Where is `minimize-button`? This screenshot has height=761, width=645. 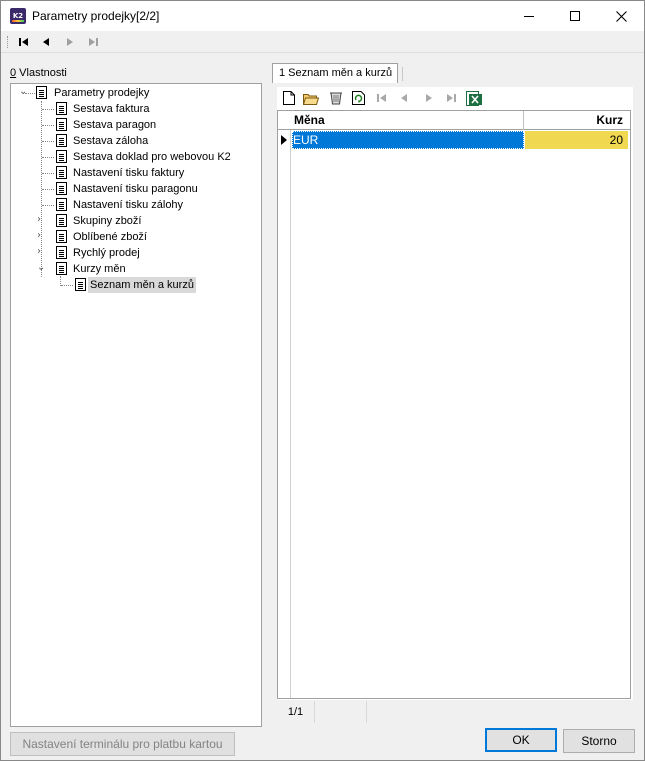
minimize-button is located at coordinates (529, 16).